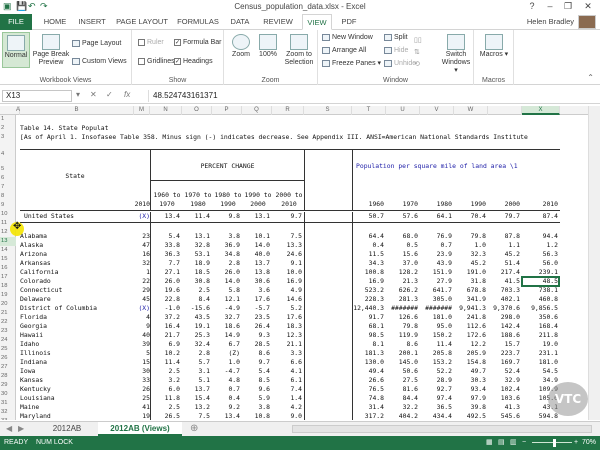 Image resolution: width=600 pixels, height=450 pixels. Describe the element at coordinates (75, 290) in the screenshot. I see `state-name-cell: Connecticut` at that location.